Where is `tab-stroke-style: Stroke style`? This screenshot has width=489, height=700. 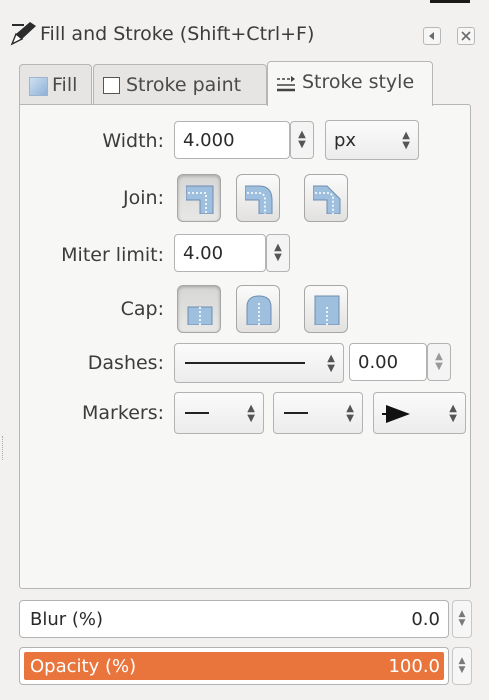
tab-stroke-style: Stroke style is located at coordinates (350, 83).